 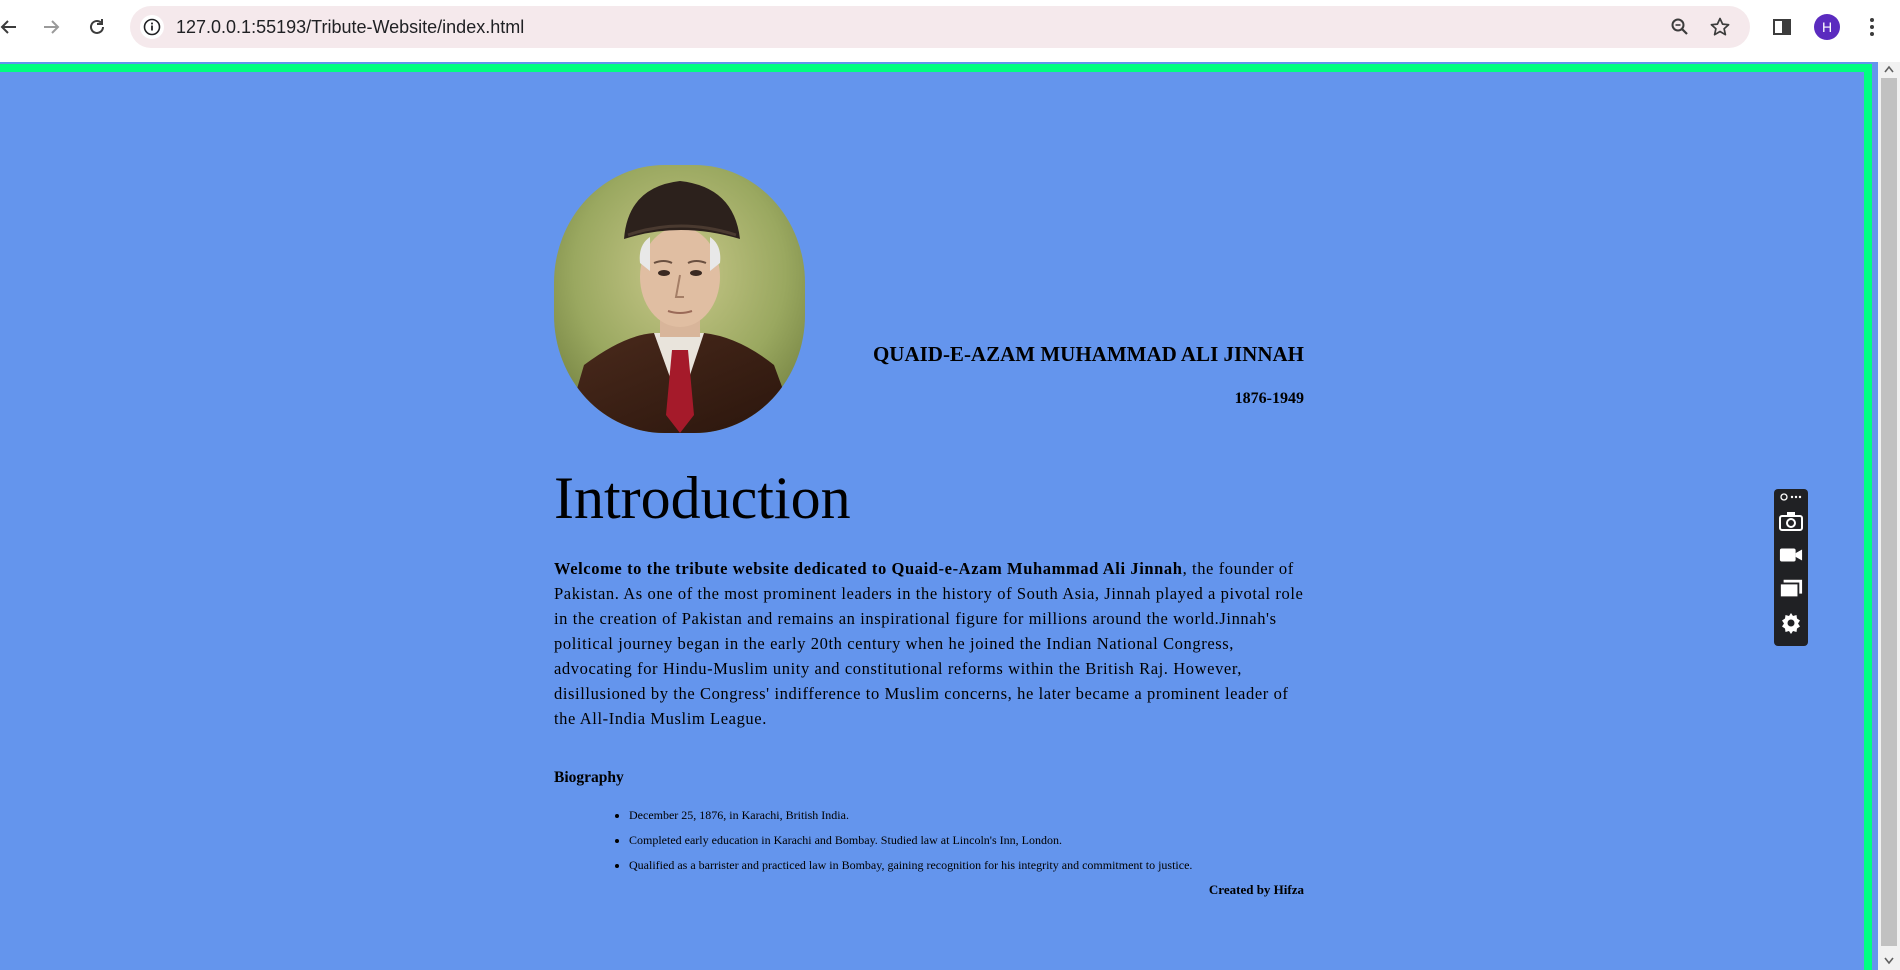 What do you see at coordinates (1791, 555) in the screenshot?
I see `video-camera-icon` at bounding box center [1791, 555].